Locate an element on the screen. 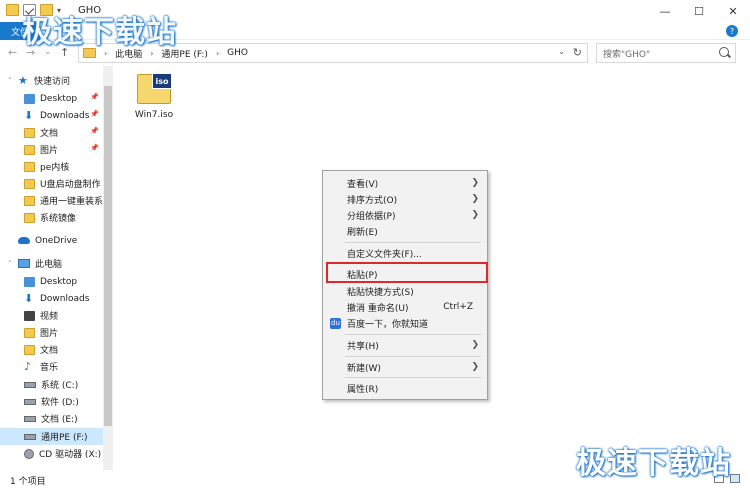 The height and width of the screenshot is (488, 750). sidebar-item-label: 快速访问 is located at coordinates (52, 82).